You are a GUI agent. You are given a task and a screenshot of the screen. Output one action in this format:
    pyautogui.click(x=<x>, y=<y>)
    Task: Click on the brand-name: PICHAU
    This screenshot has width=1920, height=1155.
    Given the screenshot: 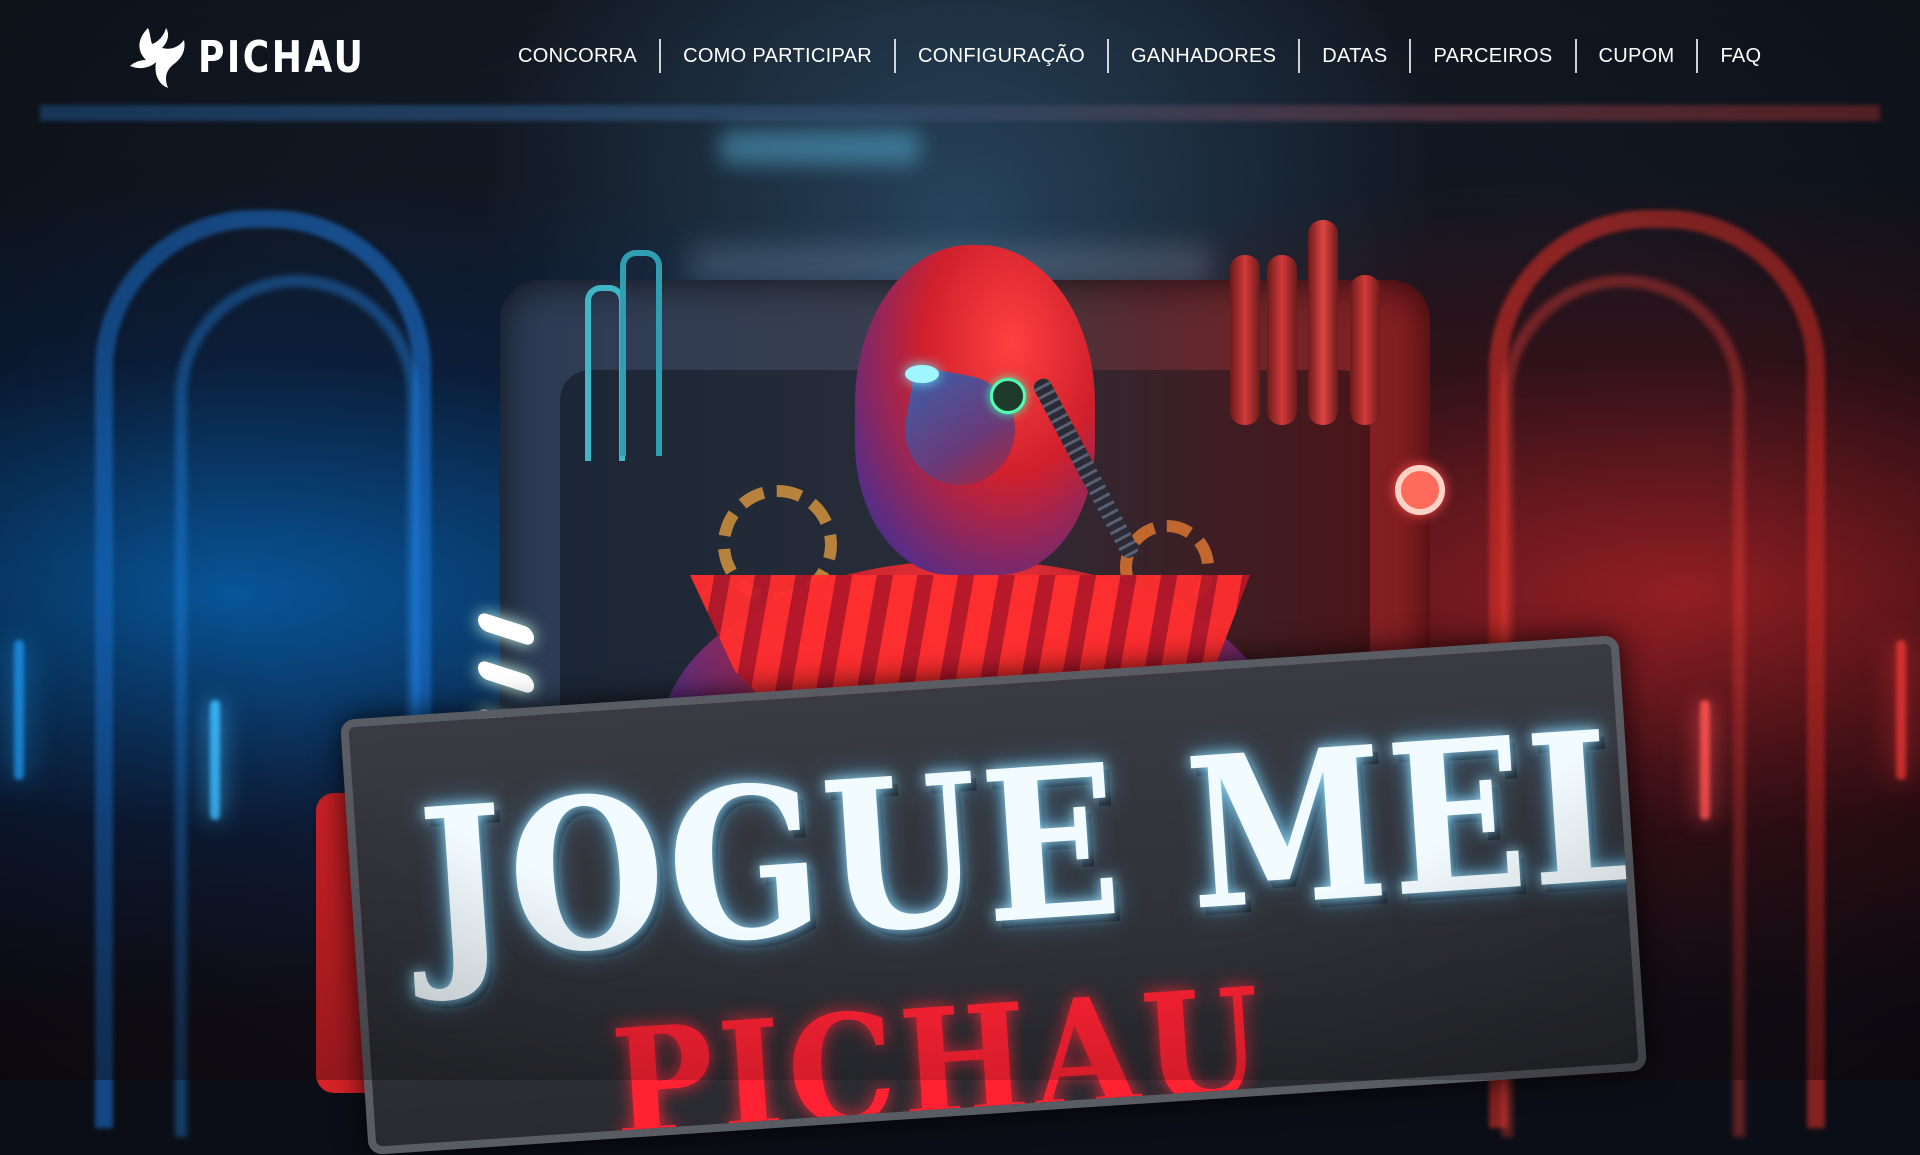 What is the action you would take?
    pyautogui.click(x=282, y=57)
    